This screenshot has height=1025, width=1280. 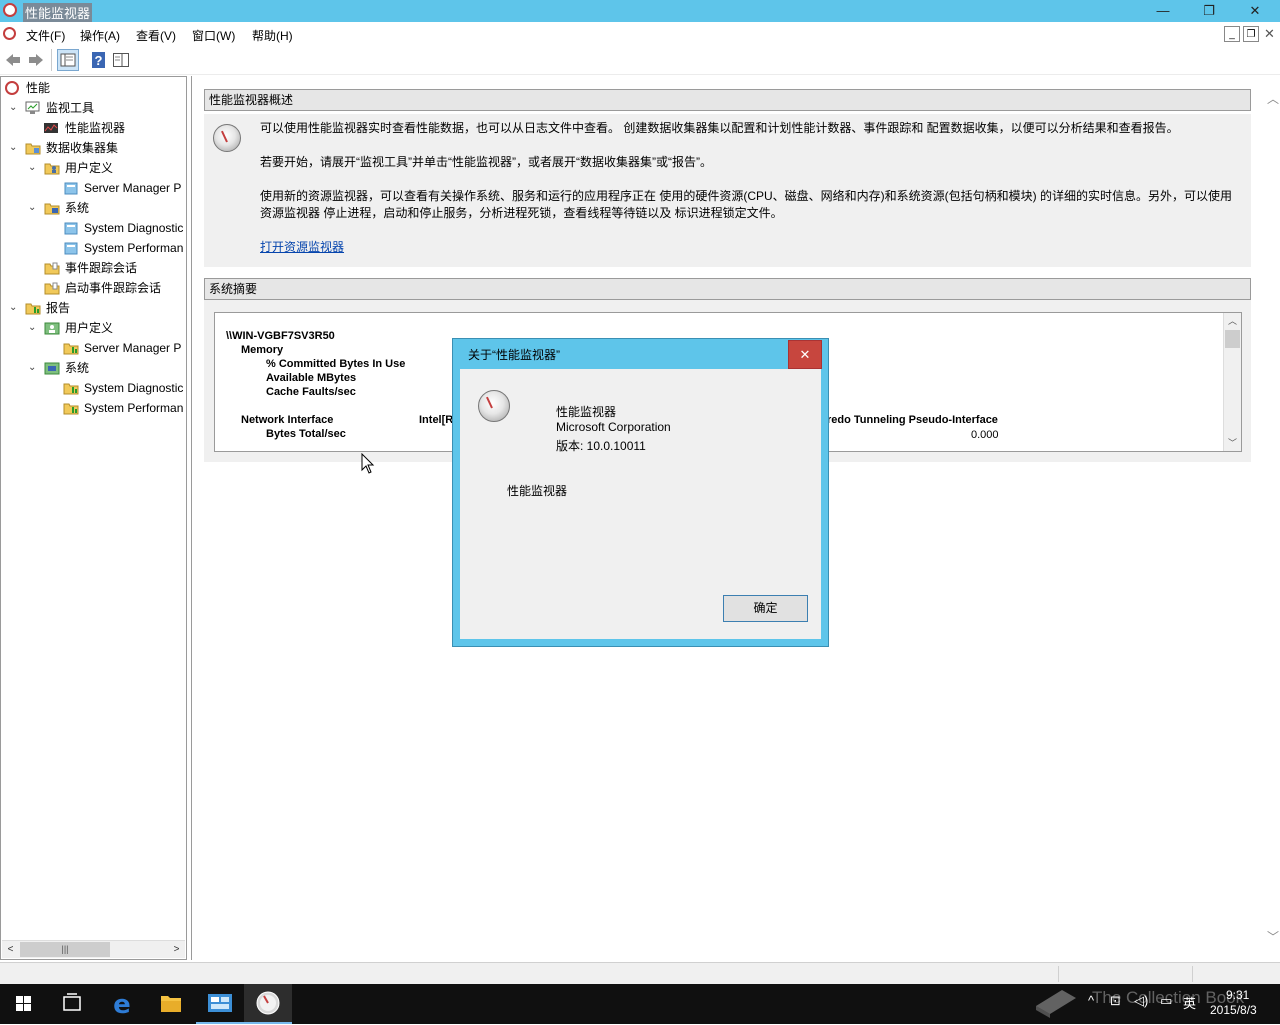 I want to click on perf-chart-icon, so click(x=51, y=128).